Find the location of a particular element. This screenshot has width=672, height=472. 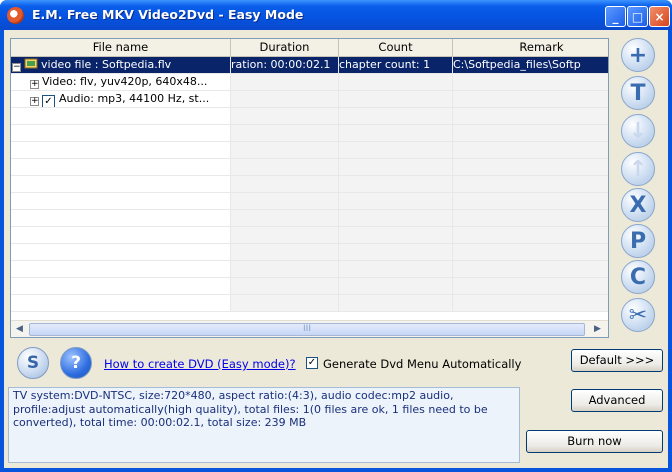

maximize-button: □ is located at coordinates (637, 16).